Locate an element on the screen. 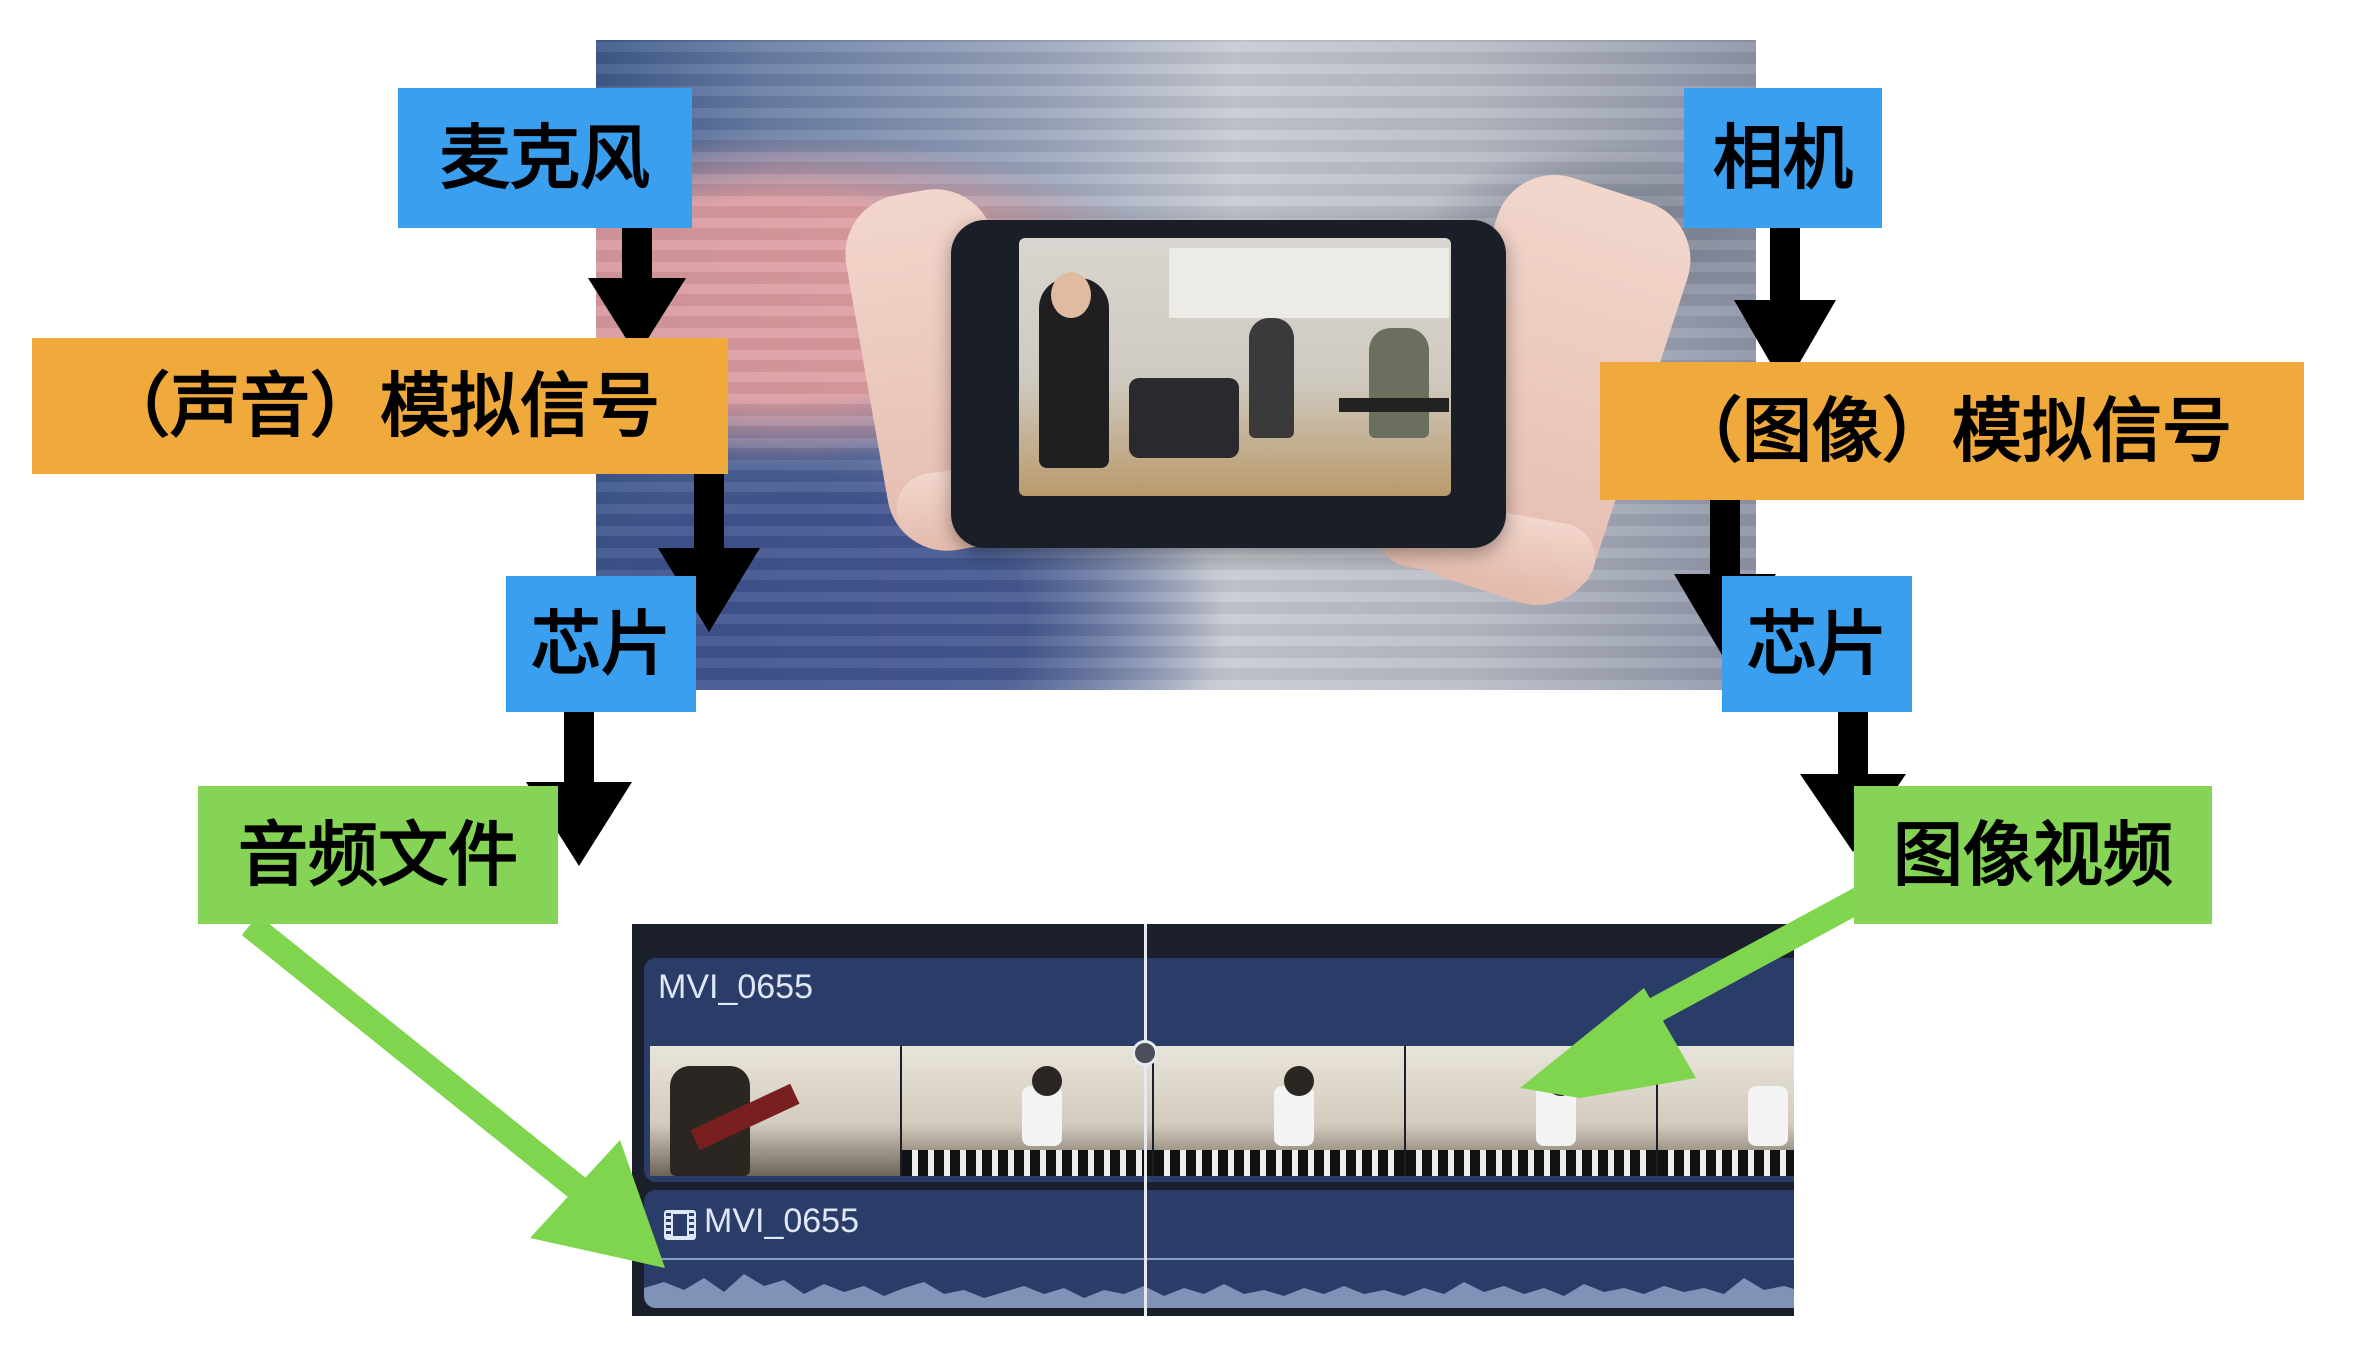  label-image-analog-signal: （图像）模拟信号 is located at coordinates (1952, 431).